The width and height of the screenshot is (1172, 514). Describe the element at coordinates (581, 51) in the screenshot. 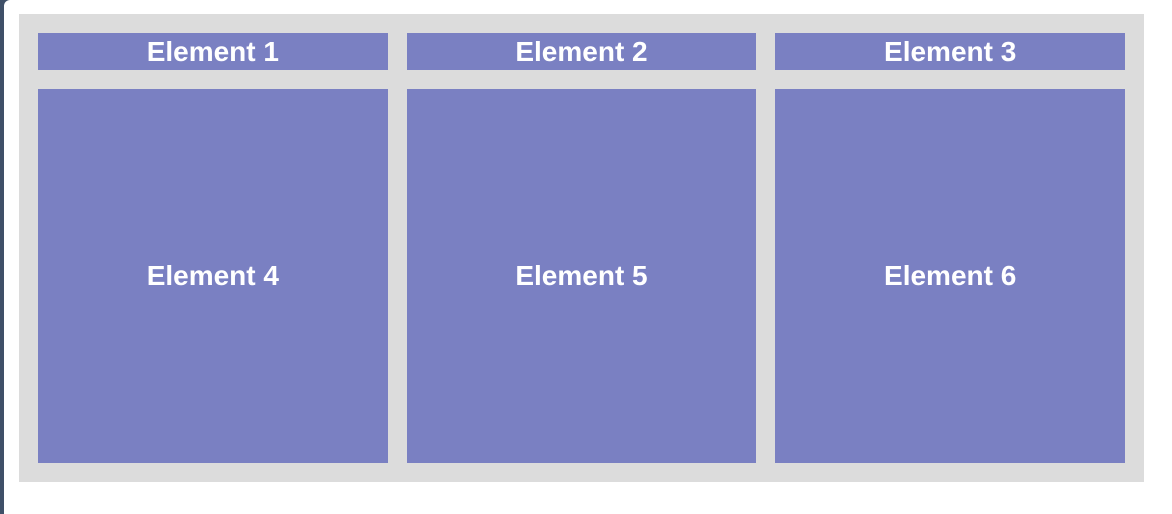

I see `grid-item-2: Element 2` at that location.